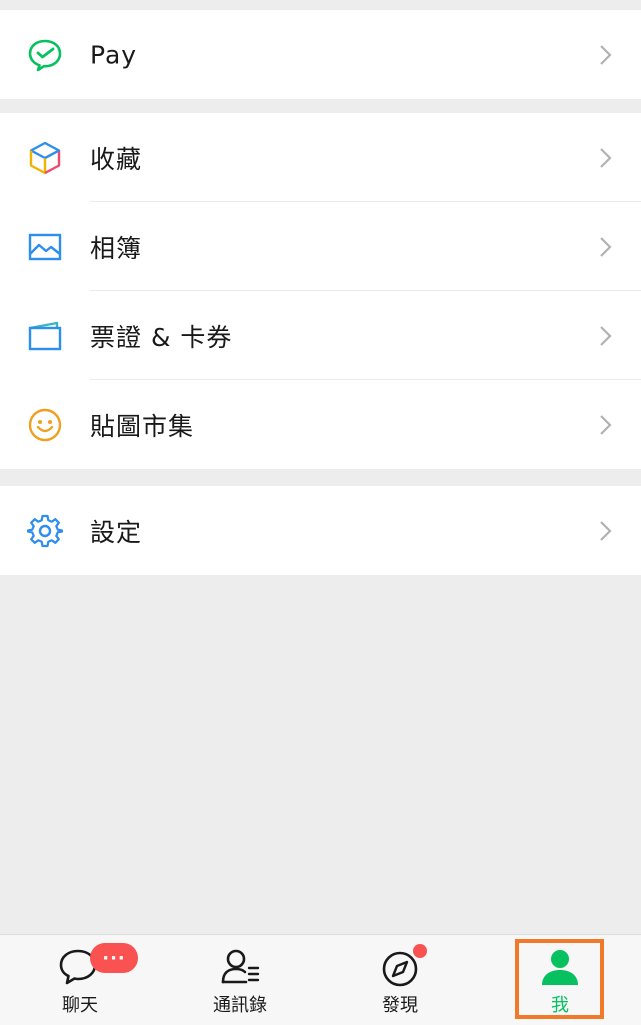 The image size is (641, 1025). I want to click on menu-item-stickers: 貼圖市集, so click(320, 424).